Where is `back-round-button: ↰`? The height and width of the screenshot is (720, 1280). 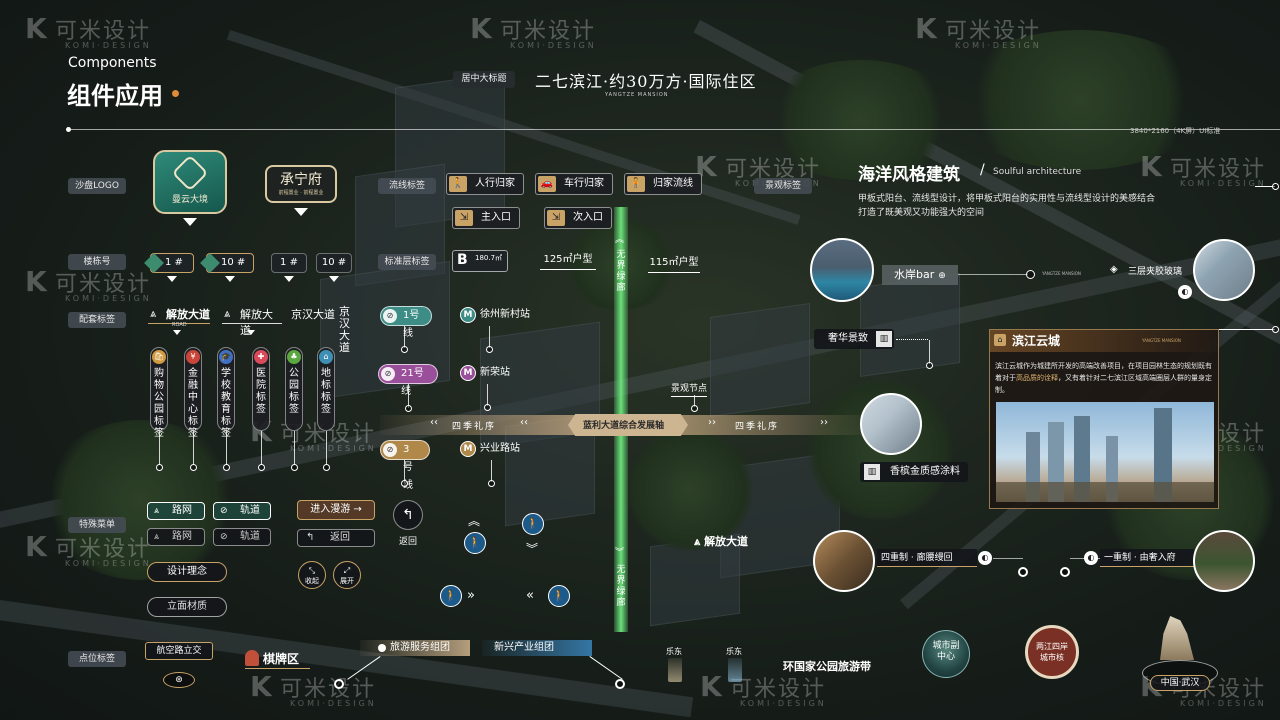 back-round-button: ↰ is located at coordinates (408, 515).